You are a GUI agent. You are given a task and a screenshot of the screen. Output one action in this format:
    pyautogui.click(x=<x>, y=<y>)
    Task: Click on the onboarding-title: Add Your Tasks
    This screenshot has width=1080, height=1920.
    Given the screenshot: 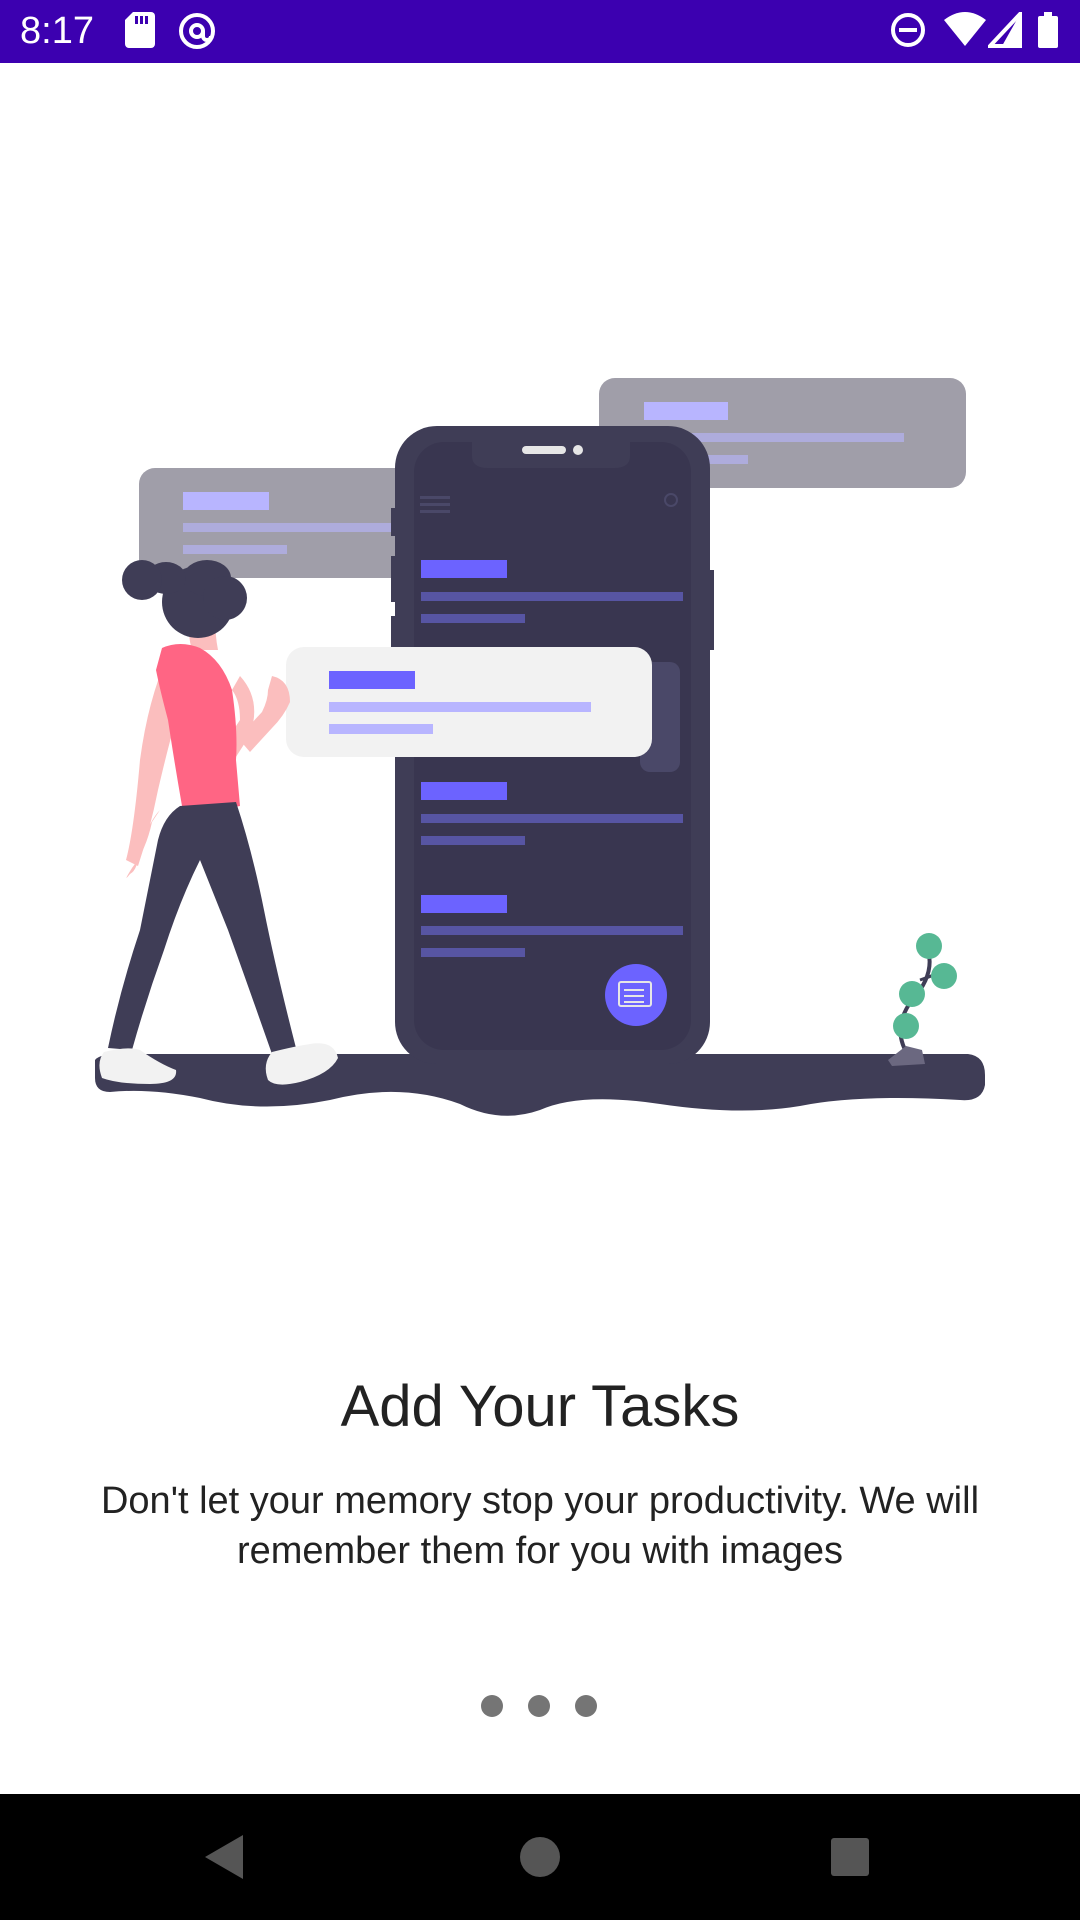 What is the action you would take?
    pyautogui.click(x=540, y=1406)
    